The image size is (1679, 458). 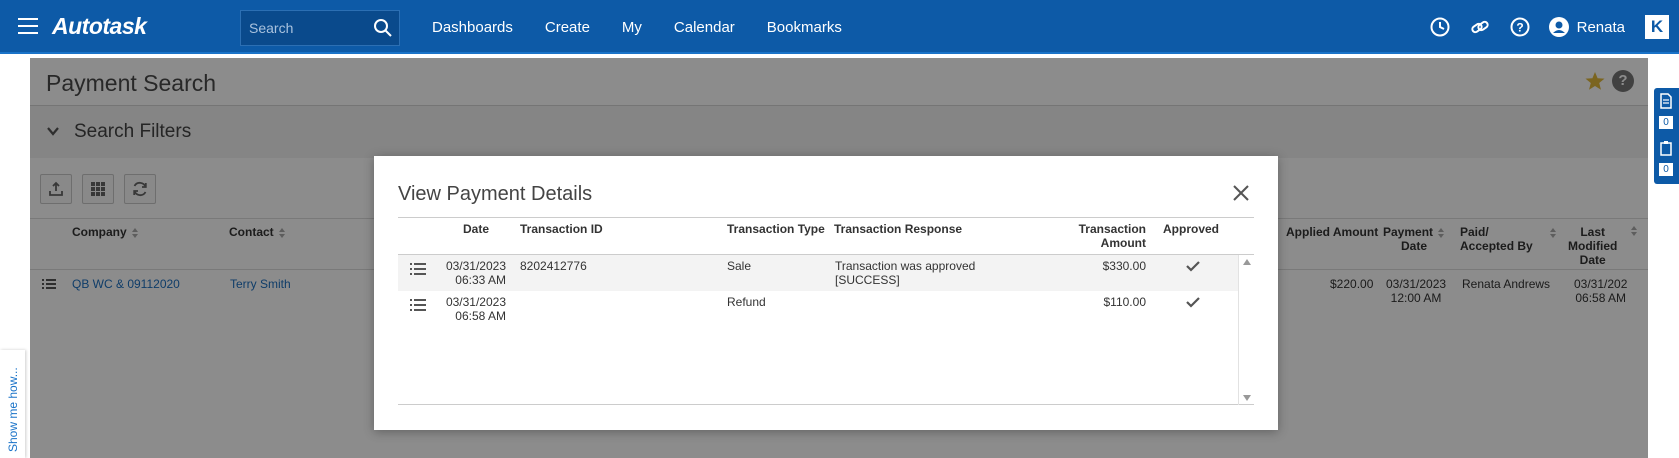 I want to click on clipboard-count-badge: 0, so click(x=1666, y=169).